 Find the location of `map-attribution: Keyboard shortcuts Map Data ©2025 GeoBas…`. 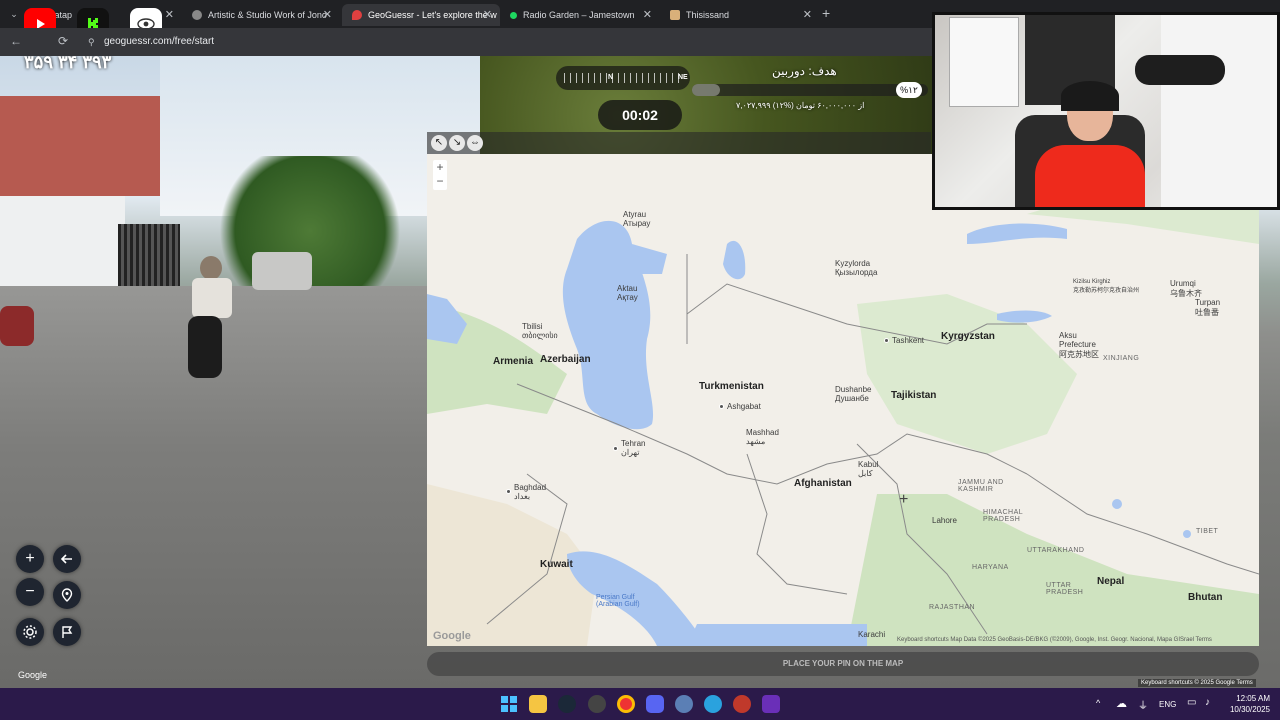

map-attribution: Keyboard shortcuts Map Data ©2025 GeoBas… is located at coordinates (1054, 640).